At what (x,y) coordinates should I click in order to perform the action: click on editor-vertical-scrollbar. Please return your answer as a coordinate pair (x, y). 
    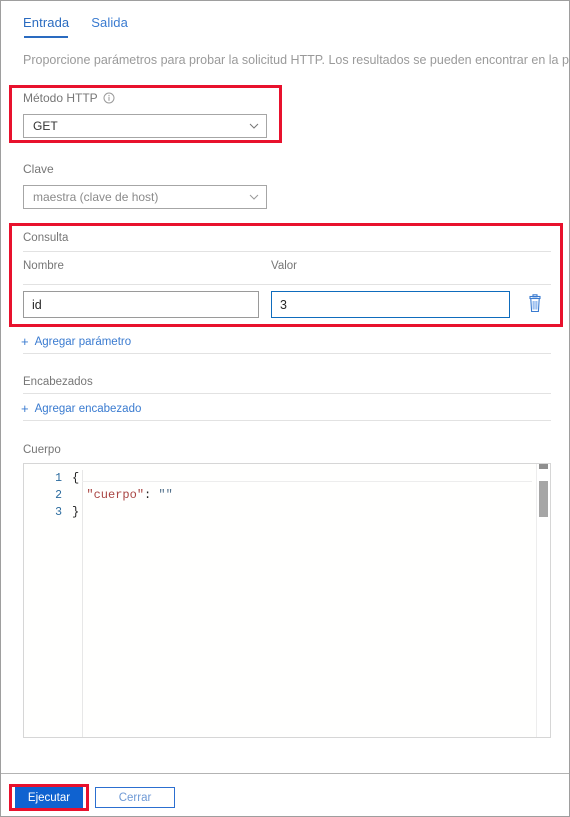
    Looking at the image, I should click on (543, 600).